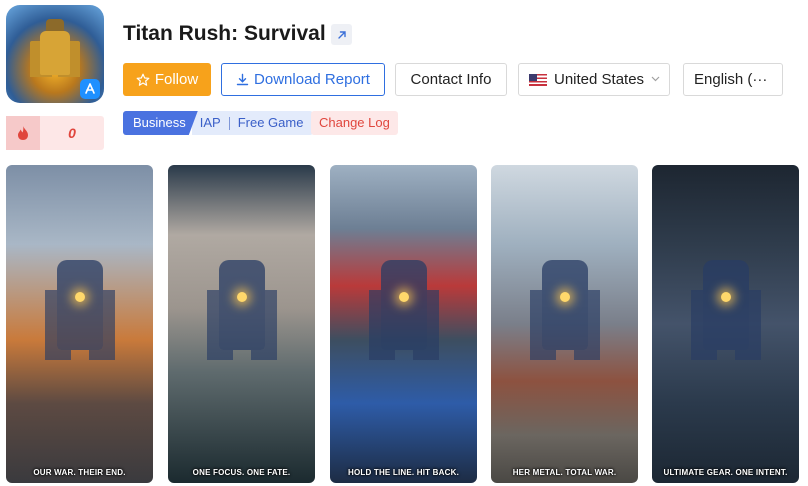 The height and width of the screenshot is (486, 808). What do you see at coordinates (224, 33) in the screenshot?
I see `app-title: Titan Rush: Survival` at bounding box center [224, 33].